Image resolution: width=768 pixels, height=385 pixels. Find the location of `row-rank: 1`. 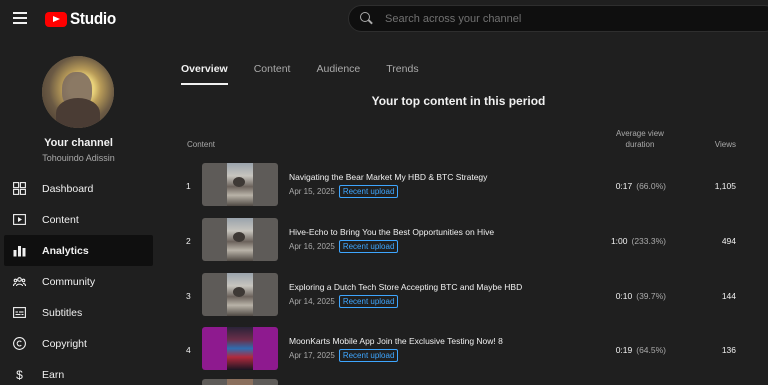

row-rank: 1 is located at coordinates (188, 186).